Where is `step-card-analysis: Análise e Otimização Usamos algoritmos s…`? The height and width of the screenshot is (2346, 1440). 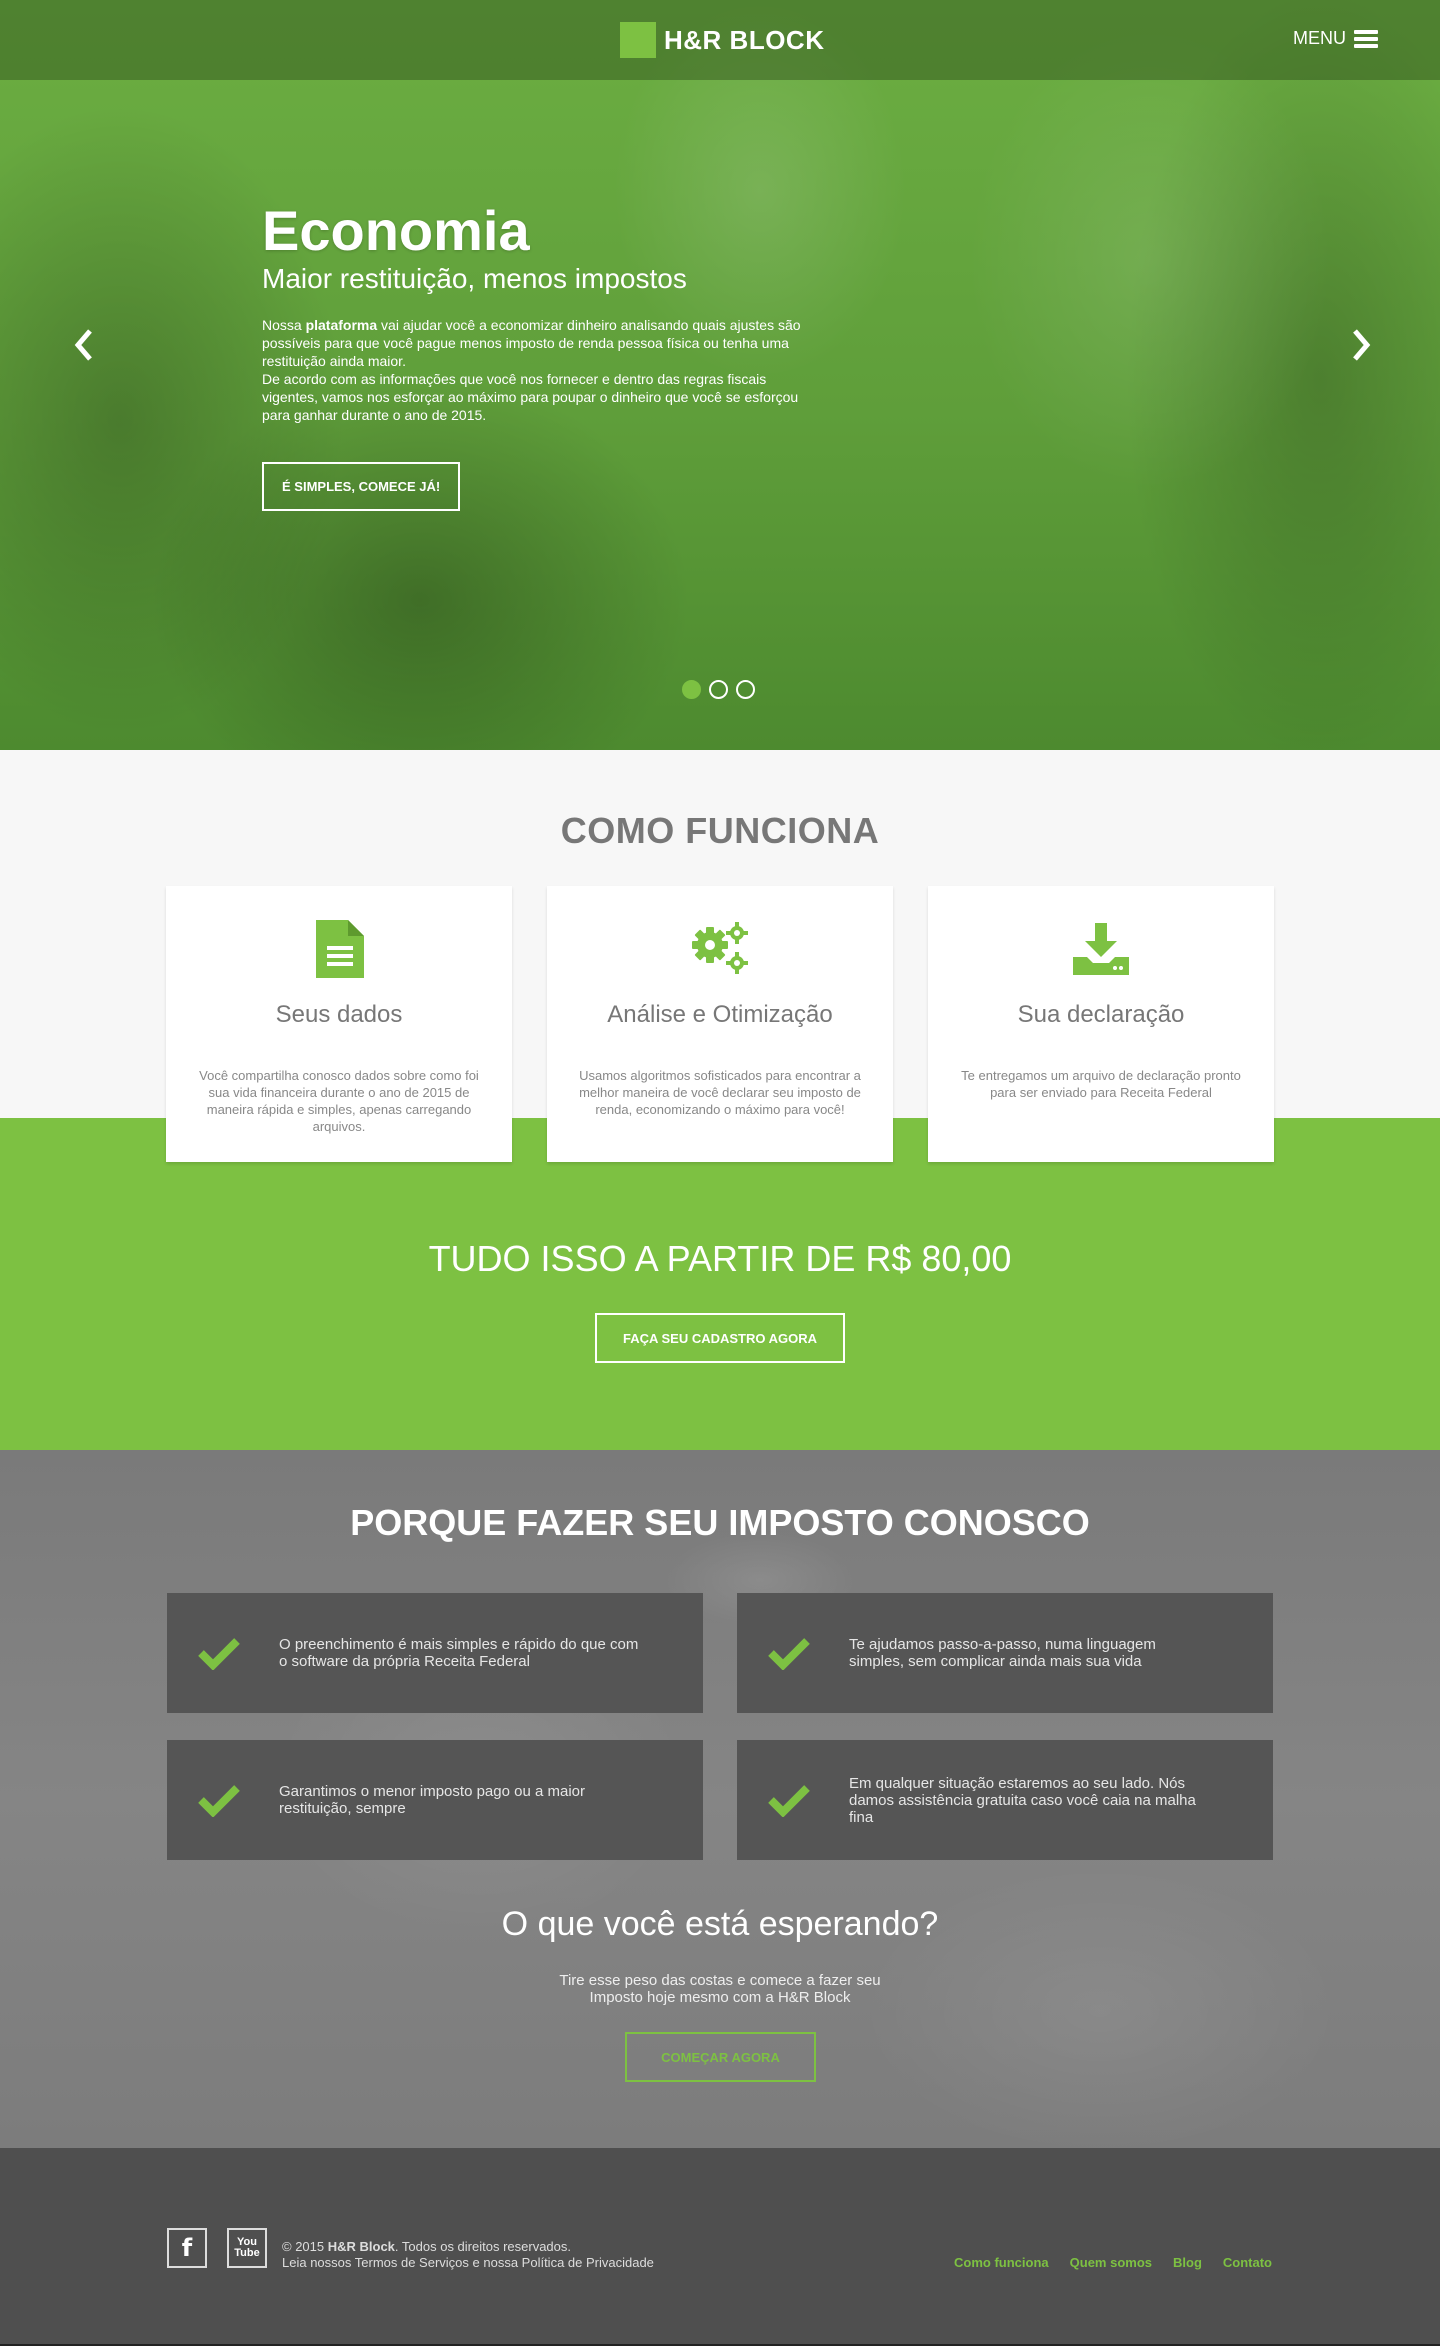 step-card-analysis: Análise e Otimização Usamos algoritmos s… is located at coordinates (720, 1024).